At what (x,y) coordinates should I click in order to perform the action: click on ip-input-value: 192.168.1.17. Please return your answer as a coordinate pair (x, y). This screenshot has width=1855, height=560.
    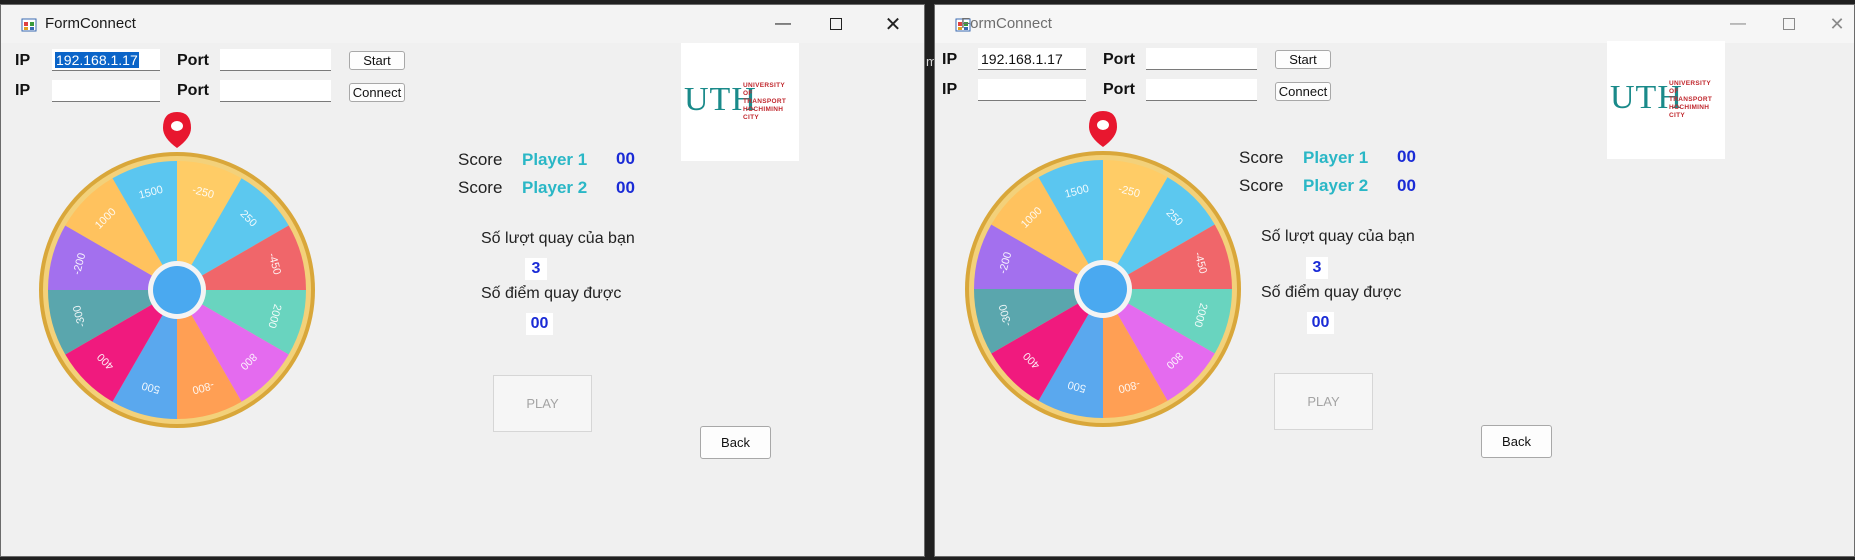
    Looking at the image, I should click on (97, 60).